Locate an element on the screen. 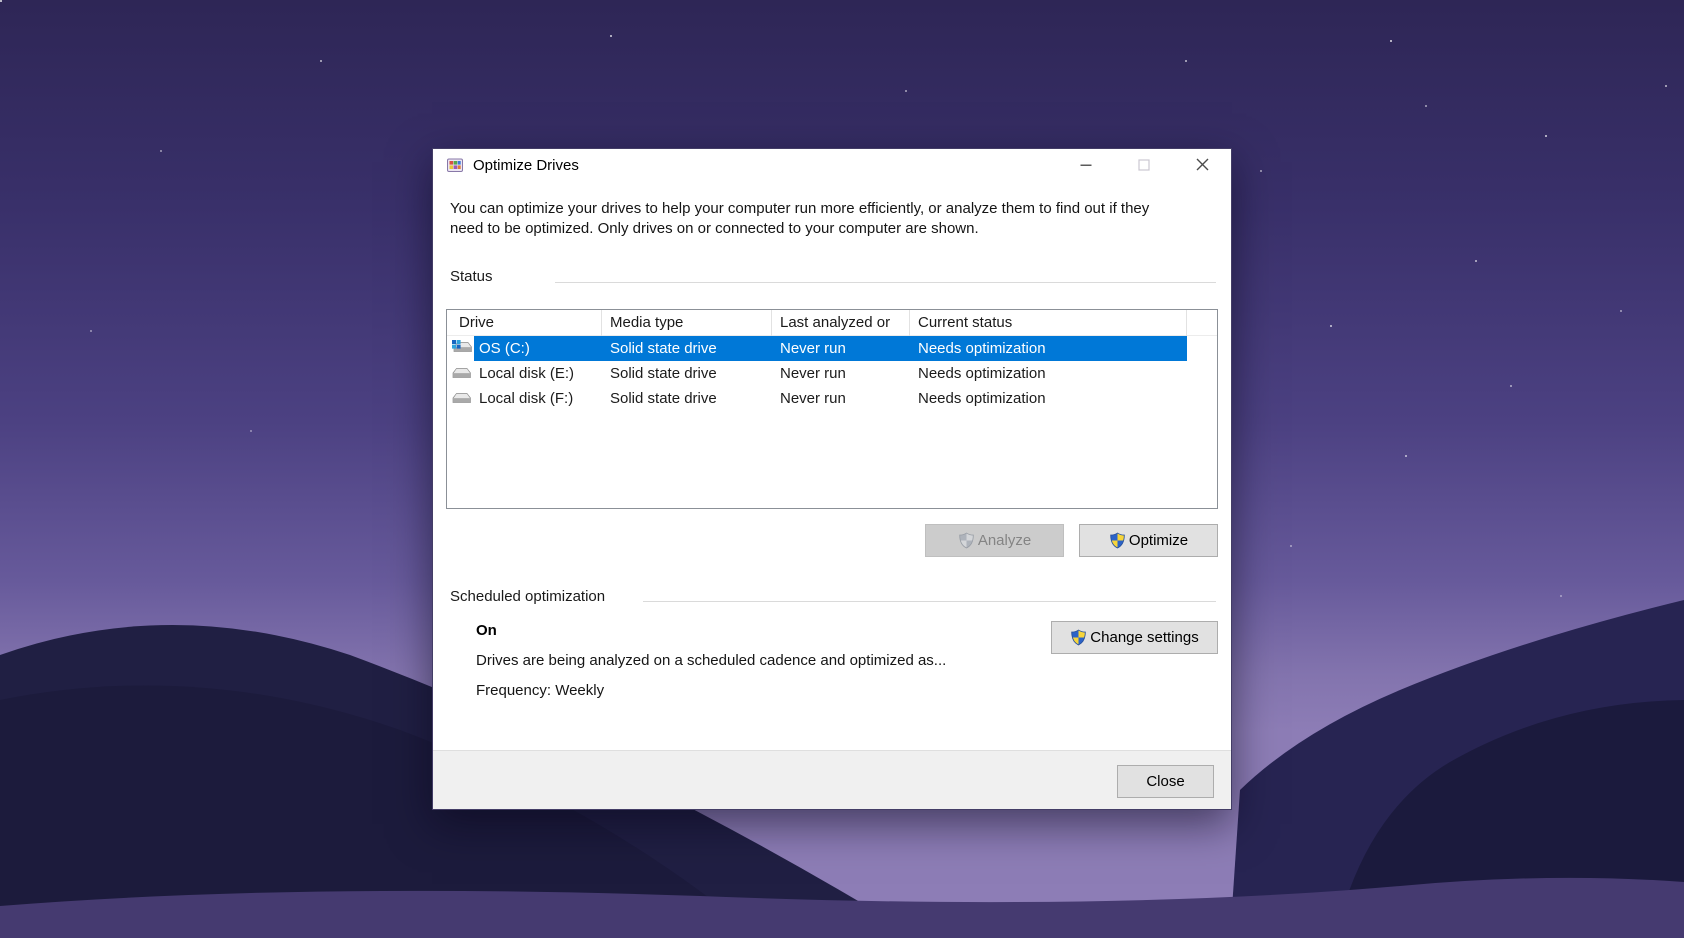 The width and height of the screenshot is (1684, 938). change-settings-button: Change settings is located at coordinates (1134, 637).